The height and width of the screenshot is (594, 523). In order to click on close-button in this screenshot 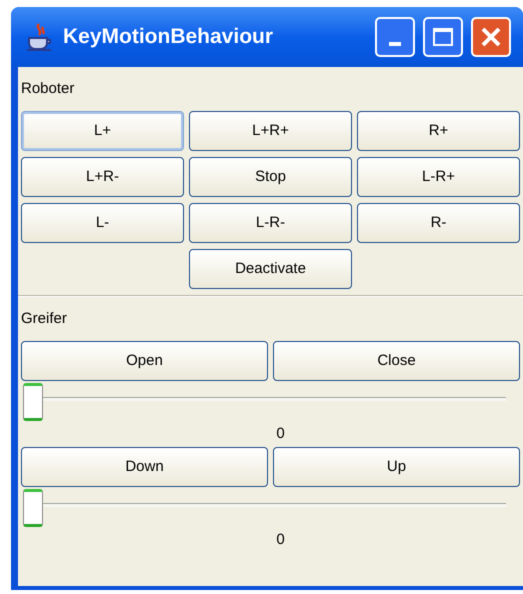, I will do `click(491, 37)`.